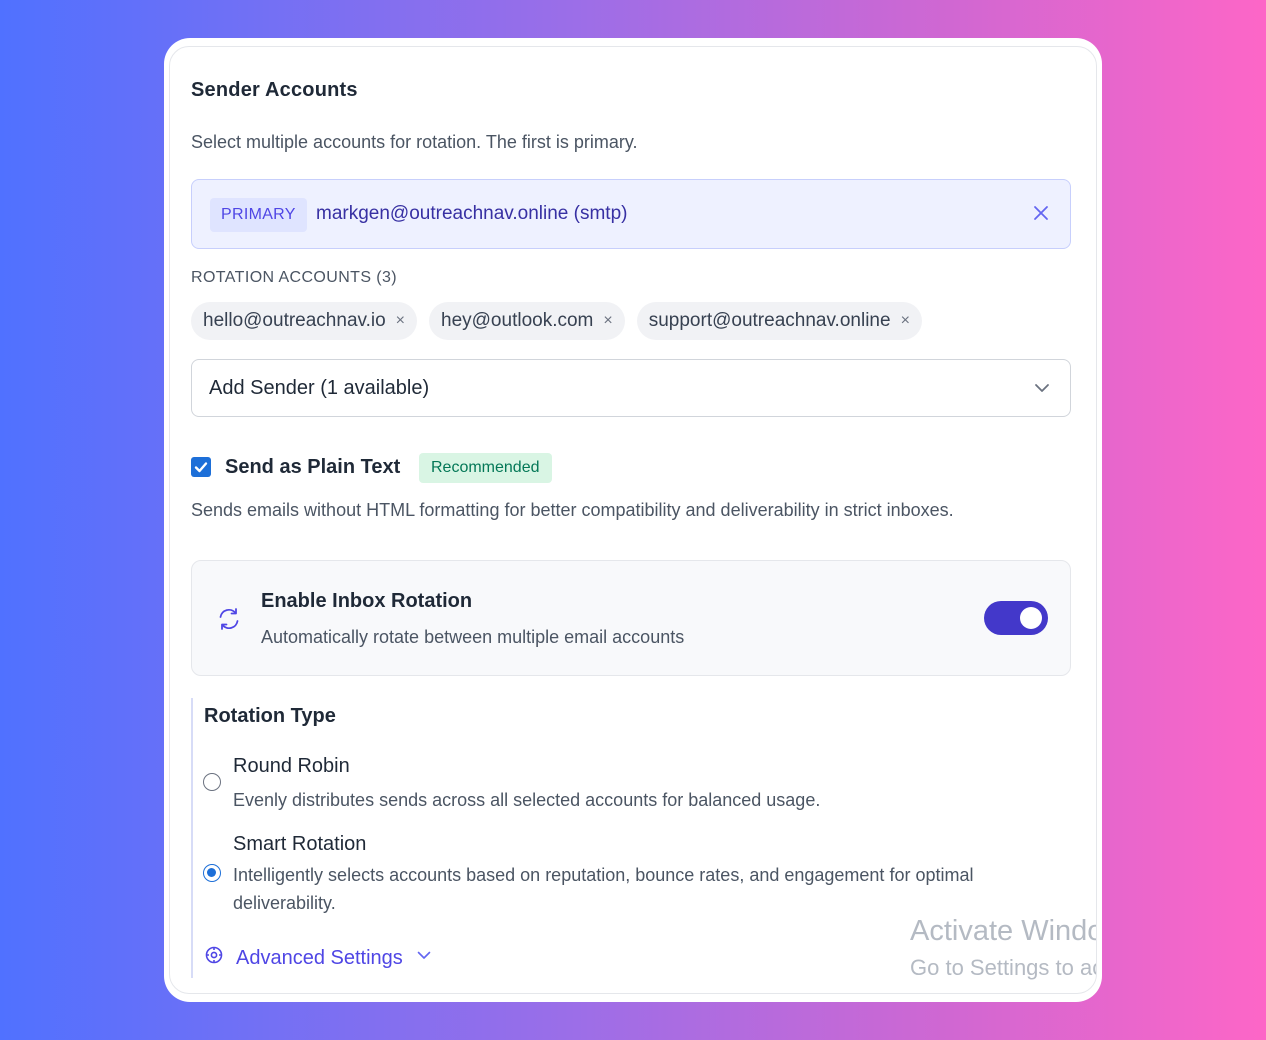 The width and height of the screenshot is (1266, 1040). Describe the element at coordinates (214, 958) in the screenshot. I see `settings-icon` at that location.